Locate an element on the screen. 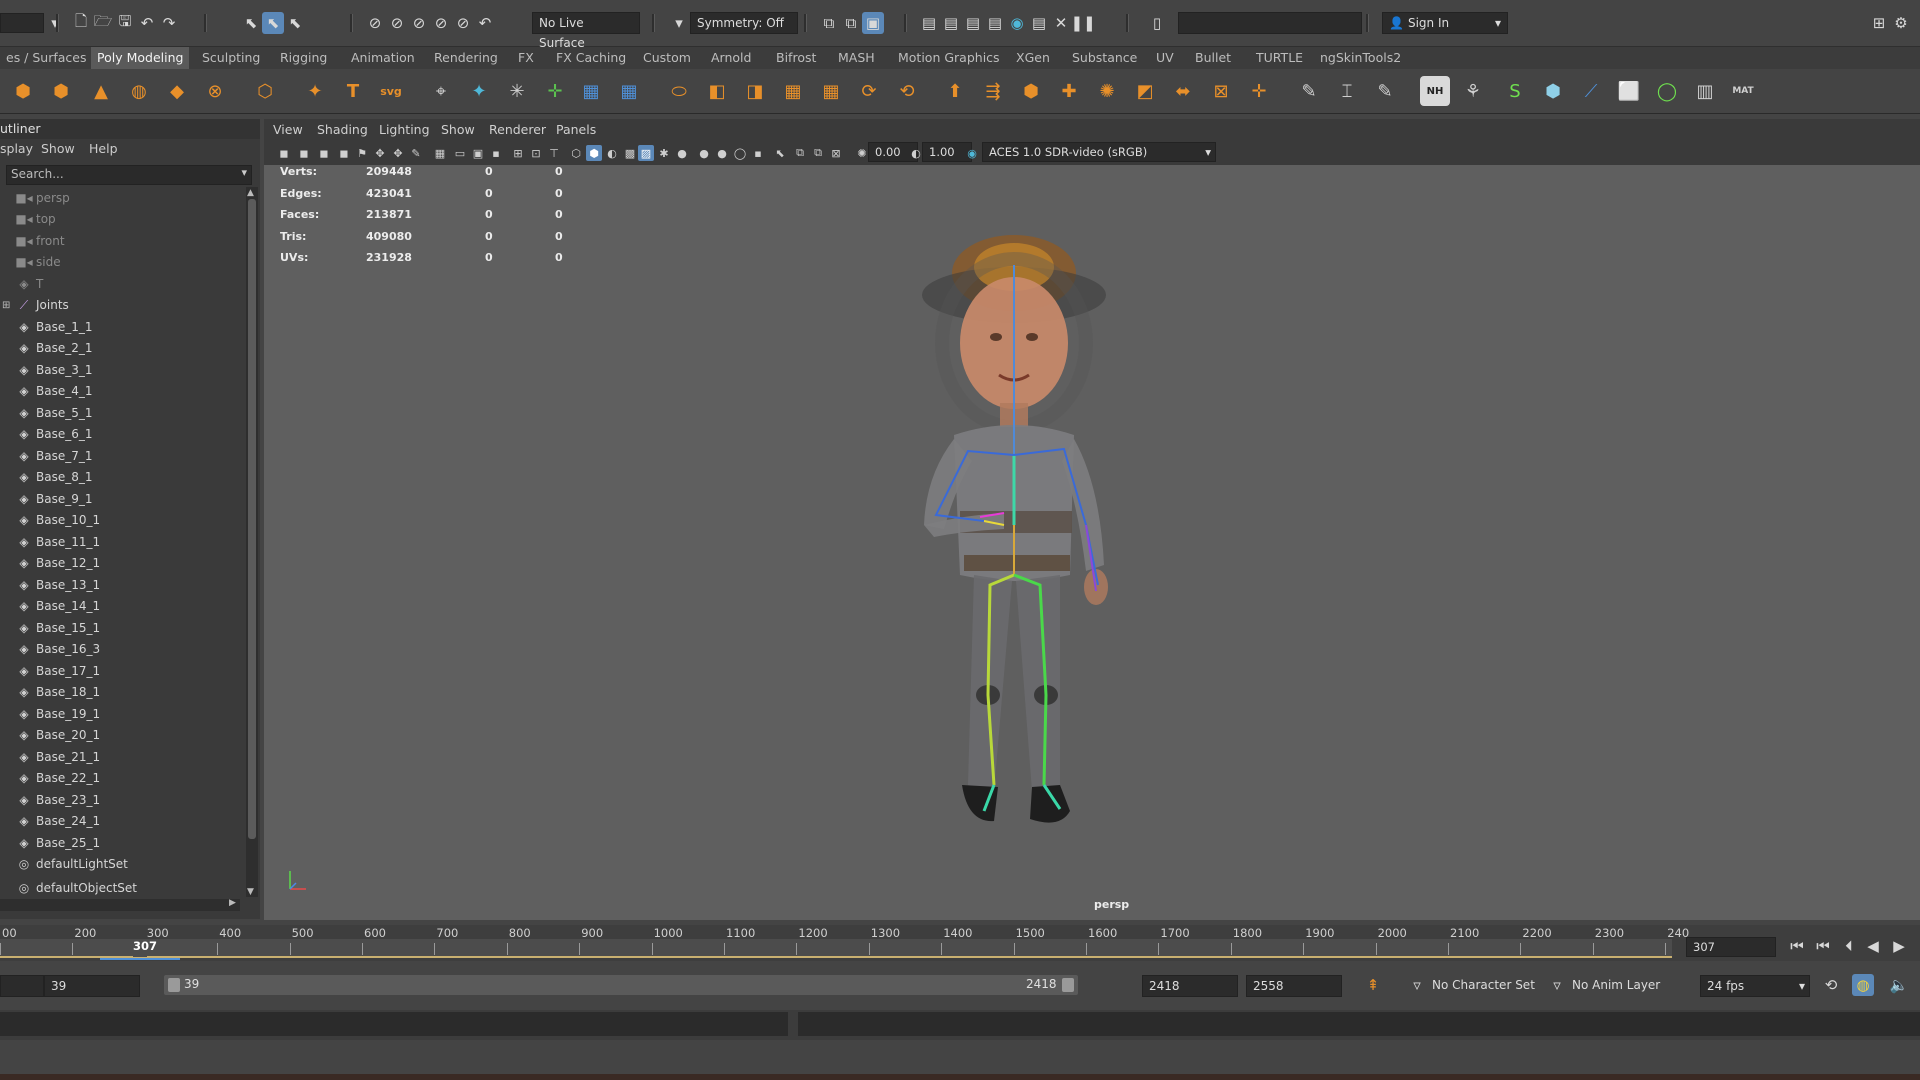 This screenshot has width=1920, height=1080. bridge-icon: ⇶ is located at coordinates (993, 91).